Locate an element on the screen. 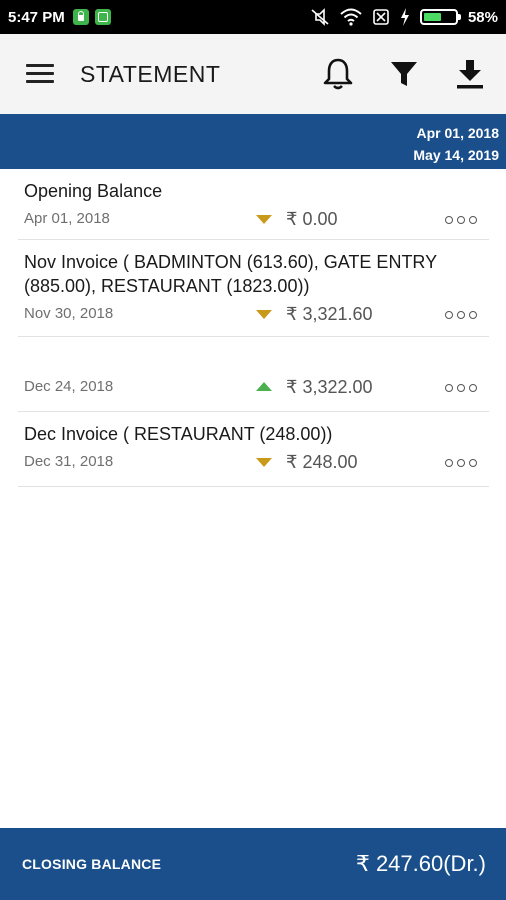 The image size is (506, 900). notifications-button is located at coordinates (338, 74).